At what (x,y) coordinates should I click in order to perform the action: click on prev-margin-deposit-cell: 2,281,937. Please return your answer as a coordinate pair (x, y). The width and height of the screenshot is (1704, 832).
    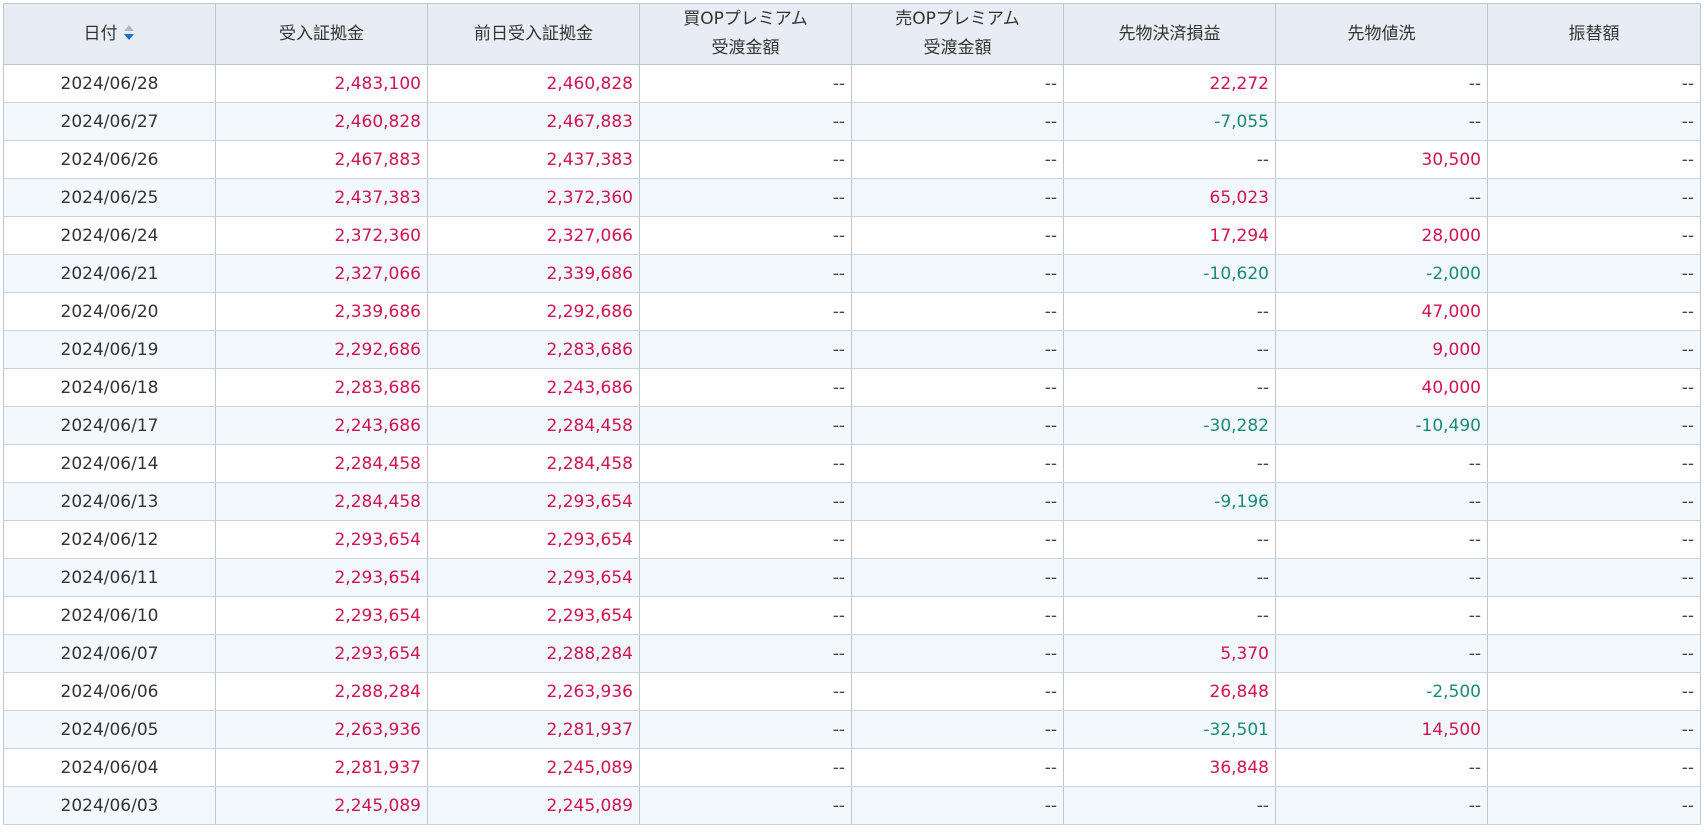
    Looking at the image, I should click on (533, 729).